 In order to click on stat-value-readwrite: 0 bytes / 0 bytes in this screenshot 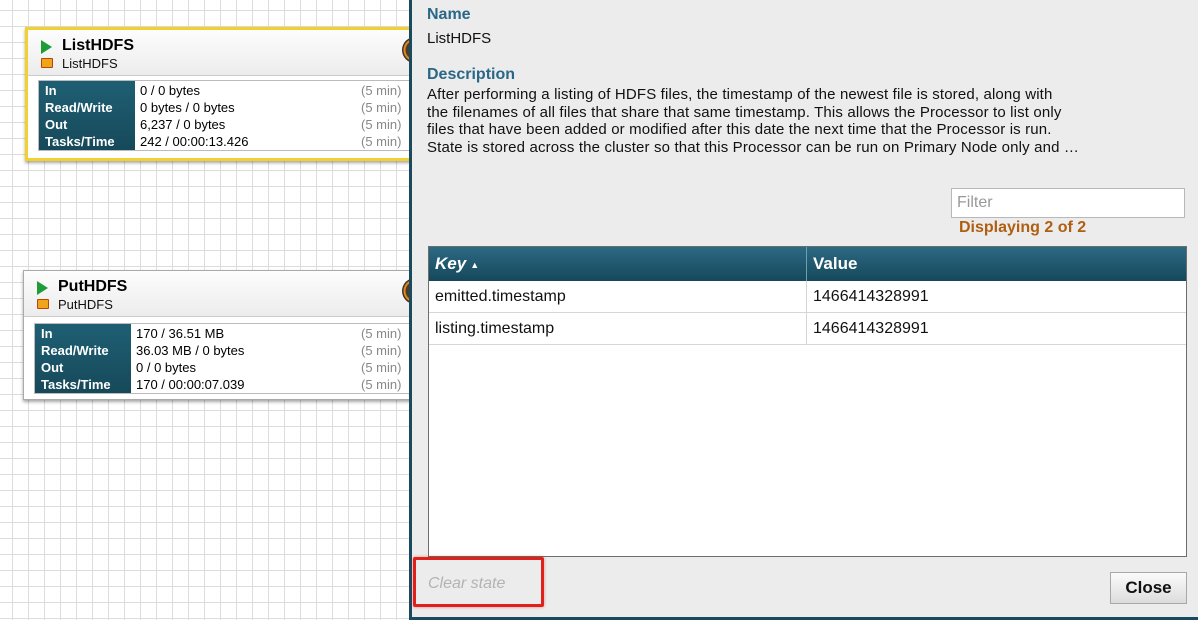, I will do `click(187, 107)`.